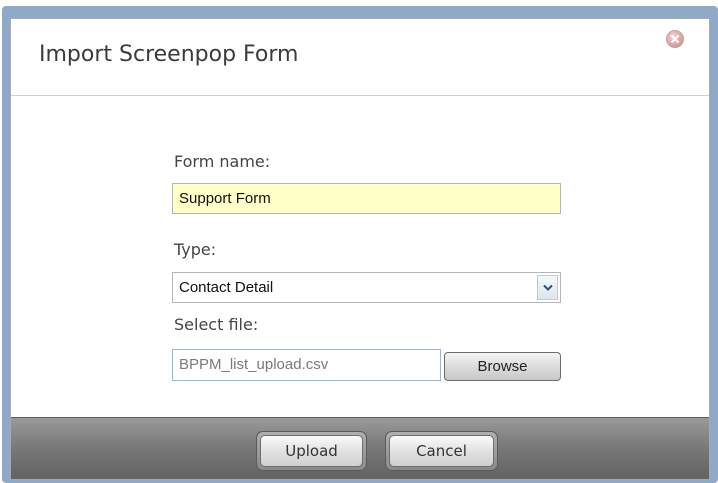 The width and height of the screenshot is (718, 483). What do you see at coordinates (226, 287) in the screenshot?
I see `type-selected-value: Contact Detail` at bounding box center [226, 287].